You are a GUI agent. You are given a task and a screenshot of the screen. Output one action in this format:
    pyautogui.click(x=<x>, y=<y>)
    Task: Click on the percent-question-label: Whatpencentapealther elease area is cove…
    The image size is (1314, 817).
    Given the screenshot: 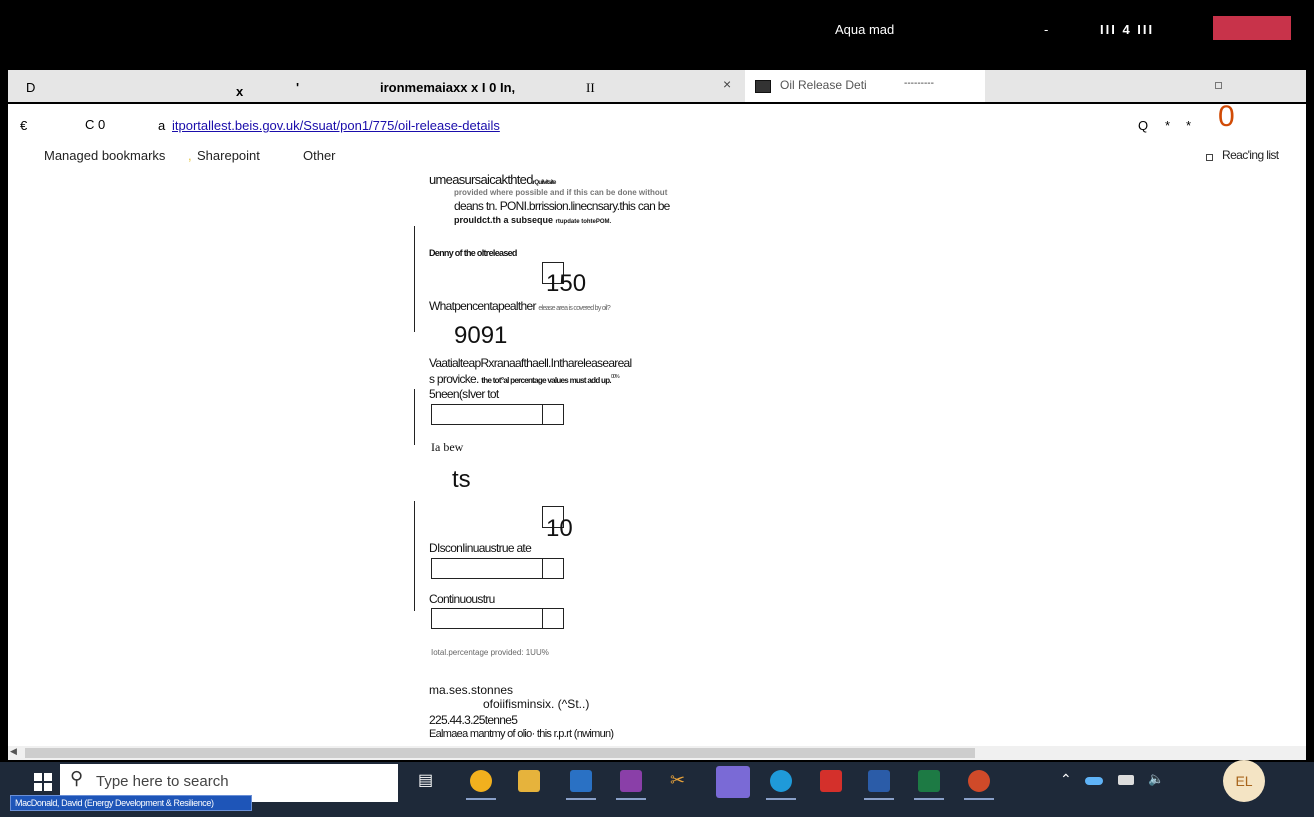 What is the action you would take?
    pyautogui.click(x=520, y=306)
    